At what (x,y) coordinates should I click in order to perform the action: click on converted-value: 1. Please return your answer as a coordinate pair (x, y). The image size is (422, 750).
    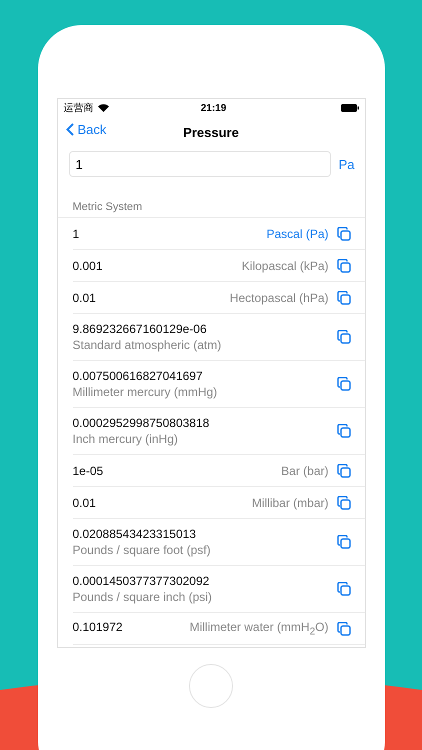
    Looking at the image, I should click on (76, 233).